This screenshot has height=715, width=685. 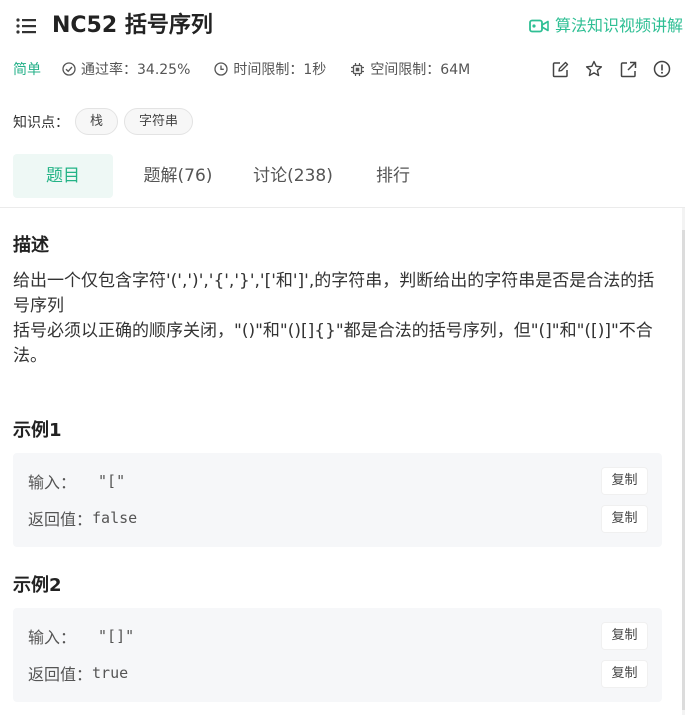 What do you see at coordinates (37, 430) in the screenshot?
I see `example-1-heading: 示例1` at bounding box center [37, 430].